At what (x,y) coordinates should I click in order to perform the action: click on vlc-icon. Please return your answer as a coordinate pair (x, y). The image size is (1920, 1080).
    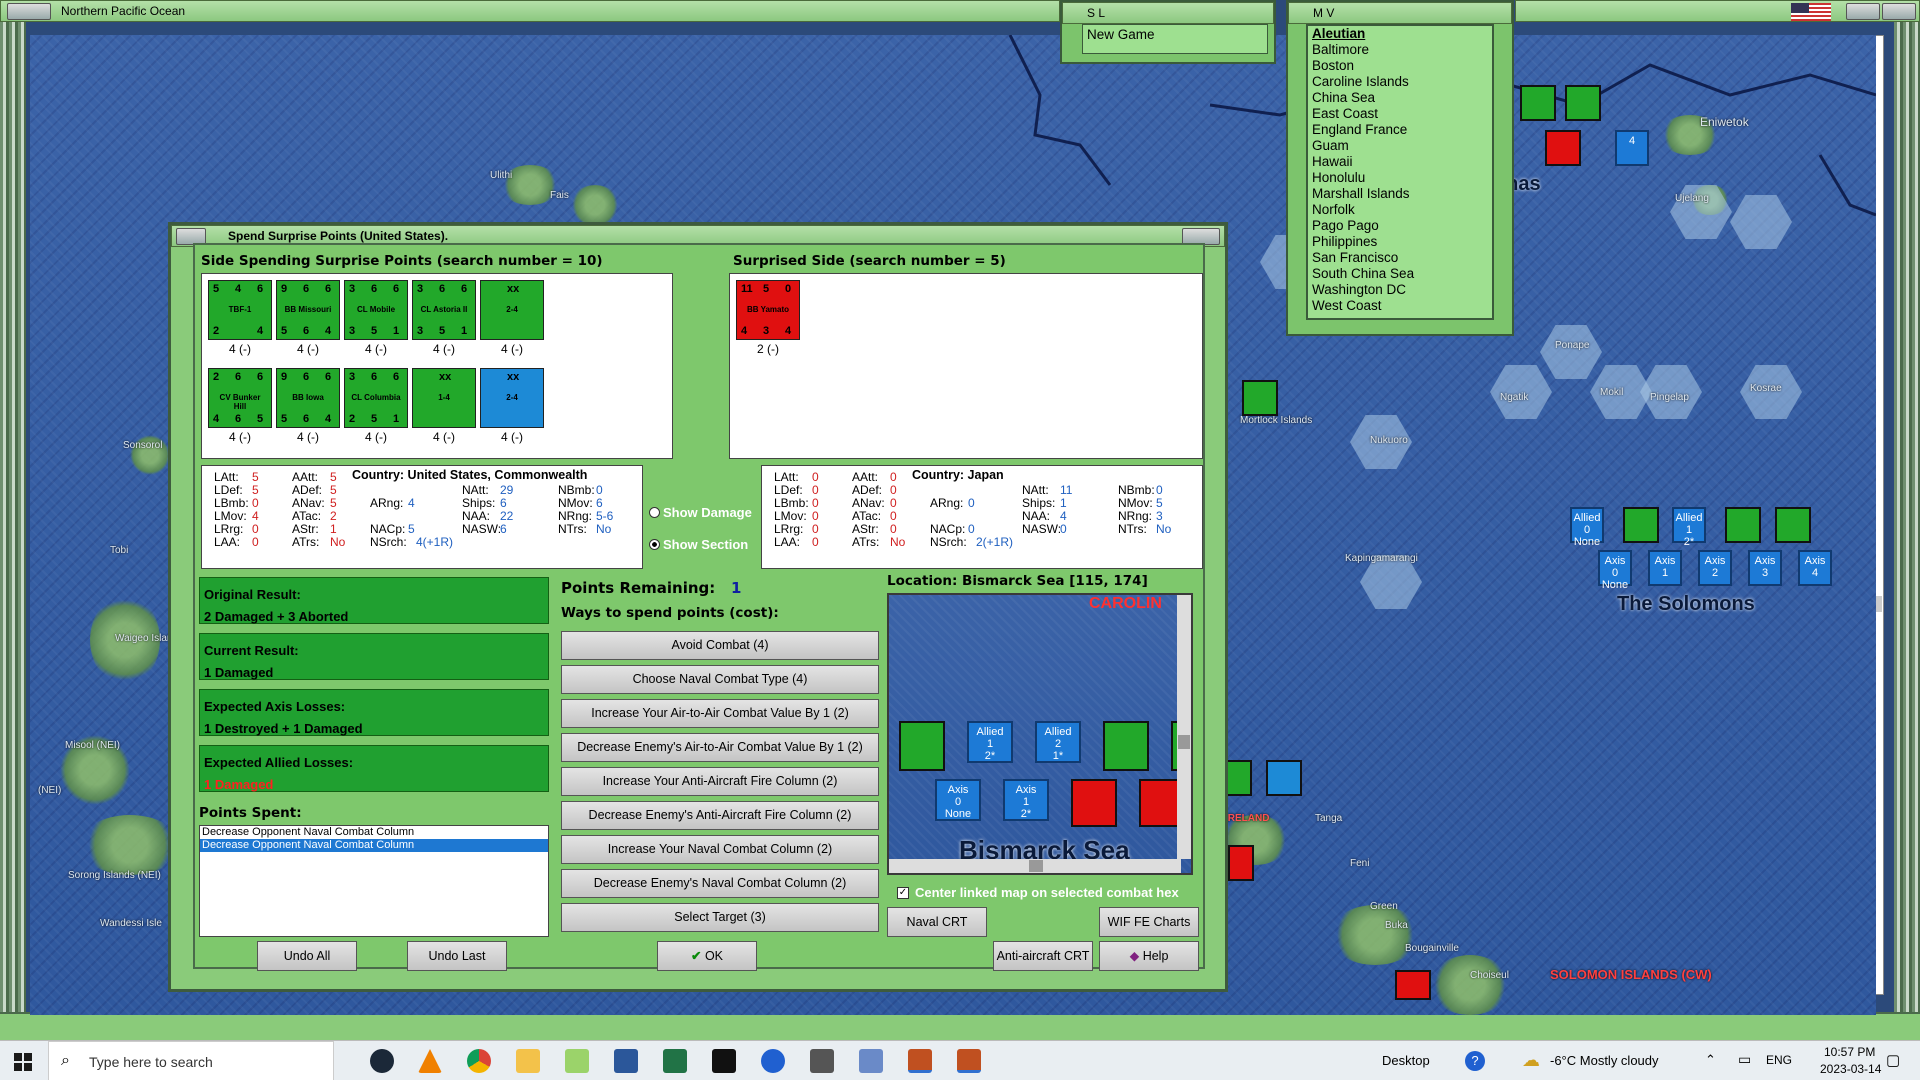
    Looking at the image, I should click on (430, 1061).